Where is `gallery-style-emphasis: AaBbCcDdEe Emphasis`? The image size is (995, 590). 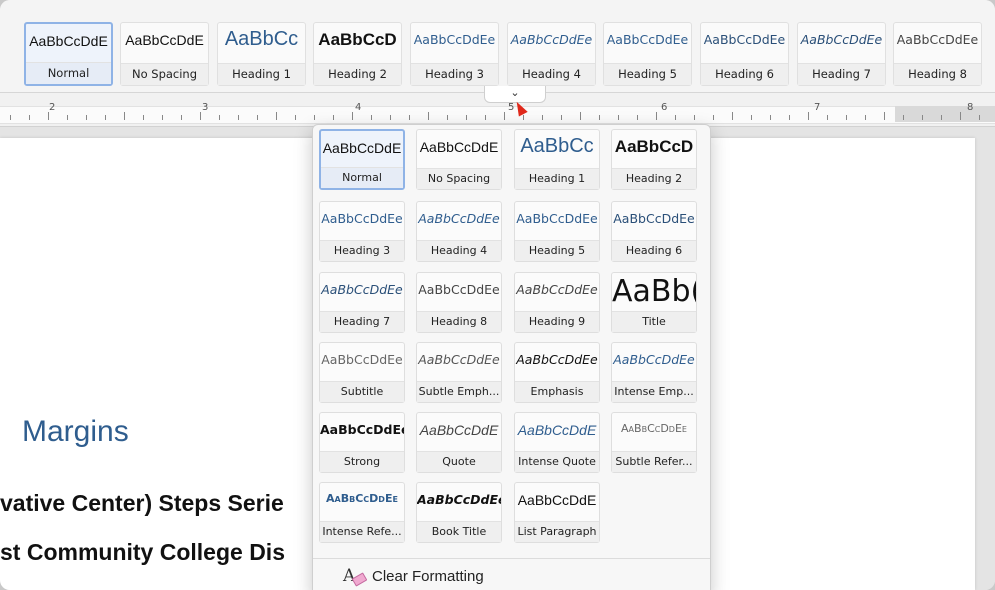 gallery-style-emphasis: AaBbCcDdEe Emphasis is located at coordinates (557, 372).